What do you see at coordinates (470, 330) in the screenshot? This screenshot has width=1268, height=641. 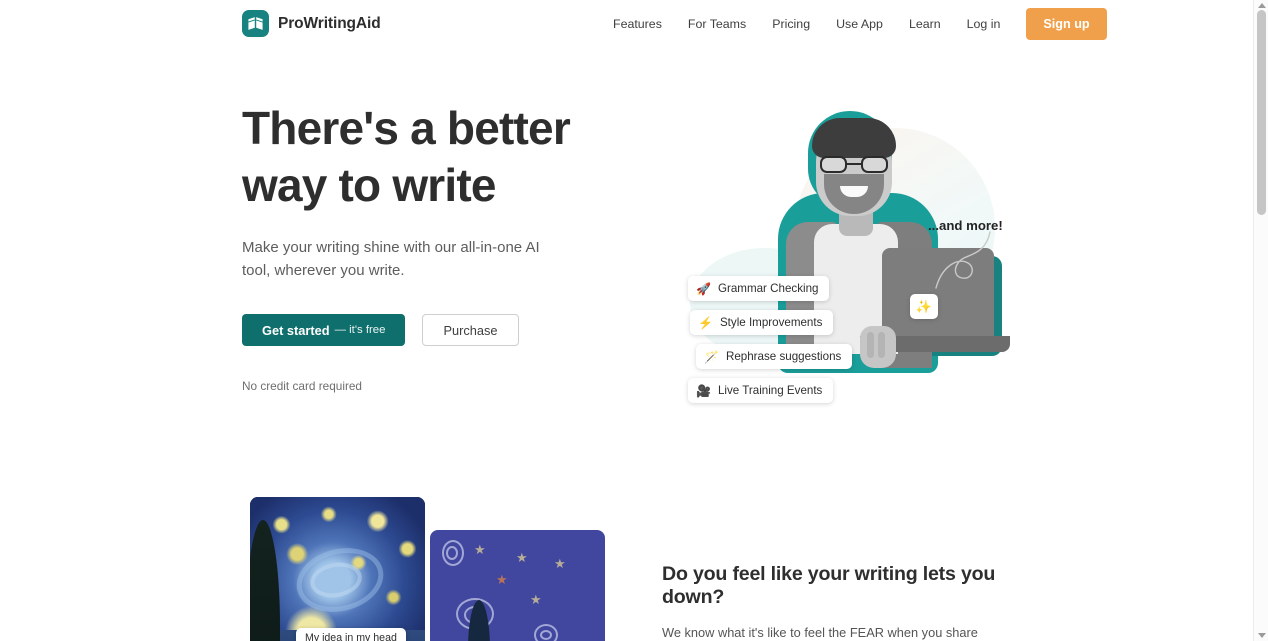 I see `purchase-button: Purchase` at bounding box center [470, 330].